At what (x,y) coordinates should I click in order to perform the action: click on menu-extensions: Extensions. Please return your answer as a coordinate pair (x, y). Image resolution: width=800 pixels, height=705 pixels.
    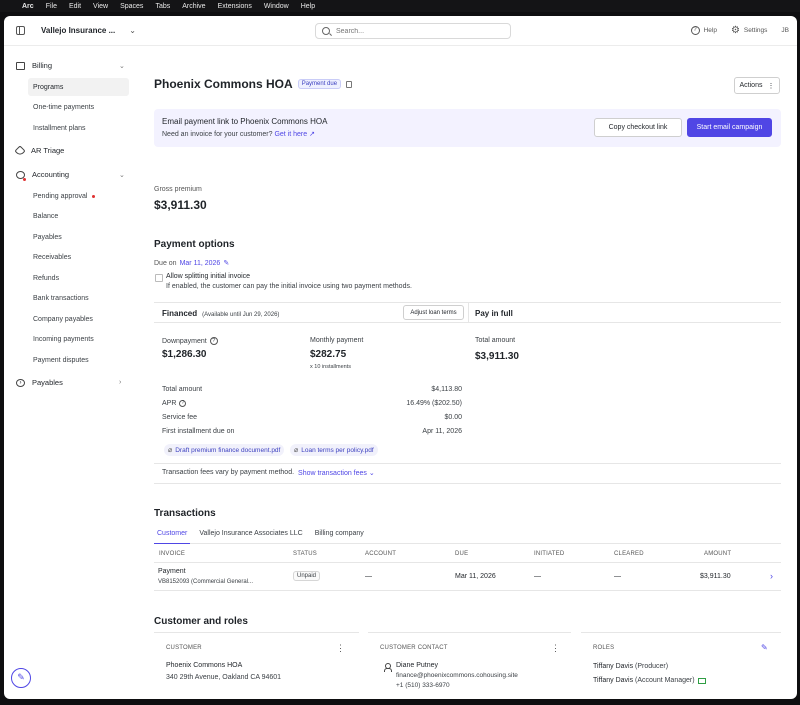
    Looking at the image, I should click on (235, 6).